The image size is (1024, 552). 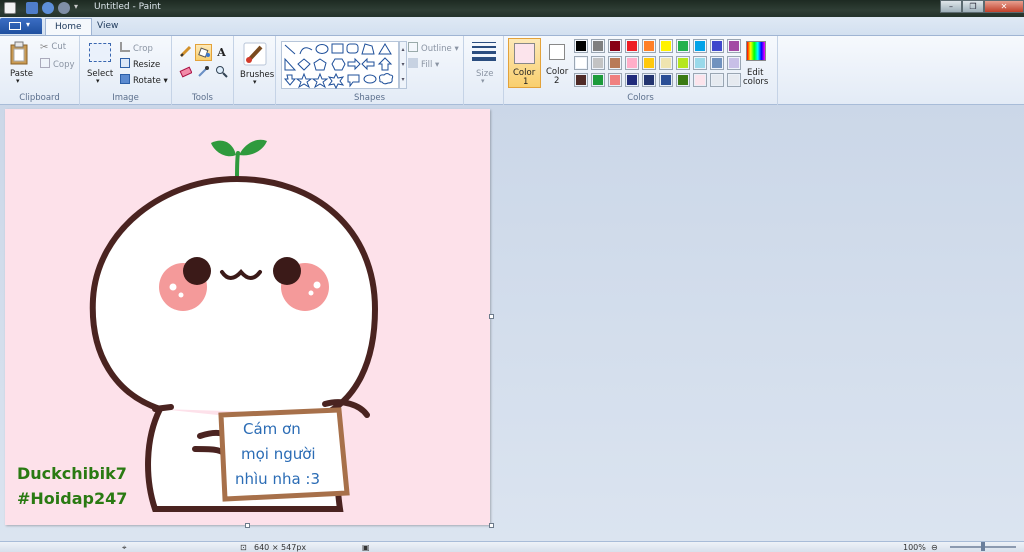 I want to click on image-group: Select ▾ Crop Resize Rotate ▾ Image, so click(x=126, y=70).